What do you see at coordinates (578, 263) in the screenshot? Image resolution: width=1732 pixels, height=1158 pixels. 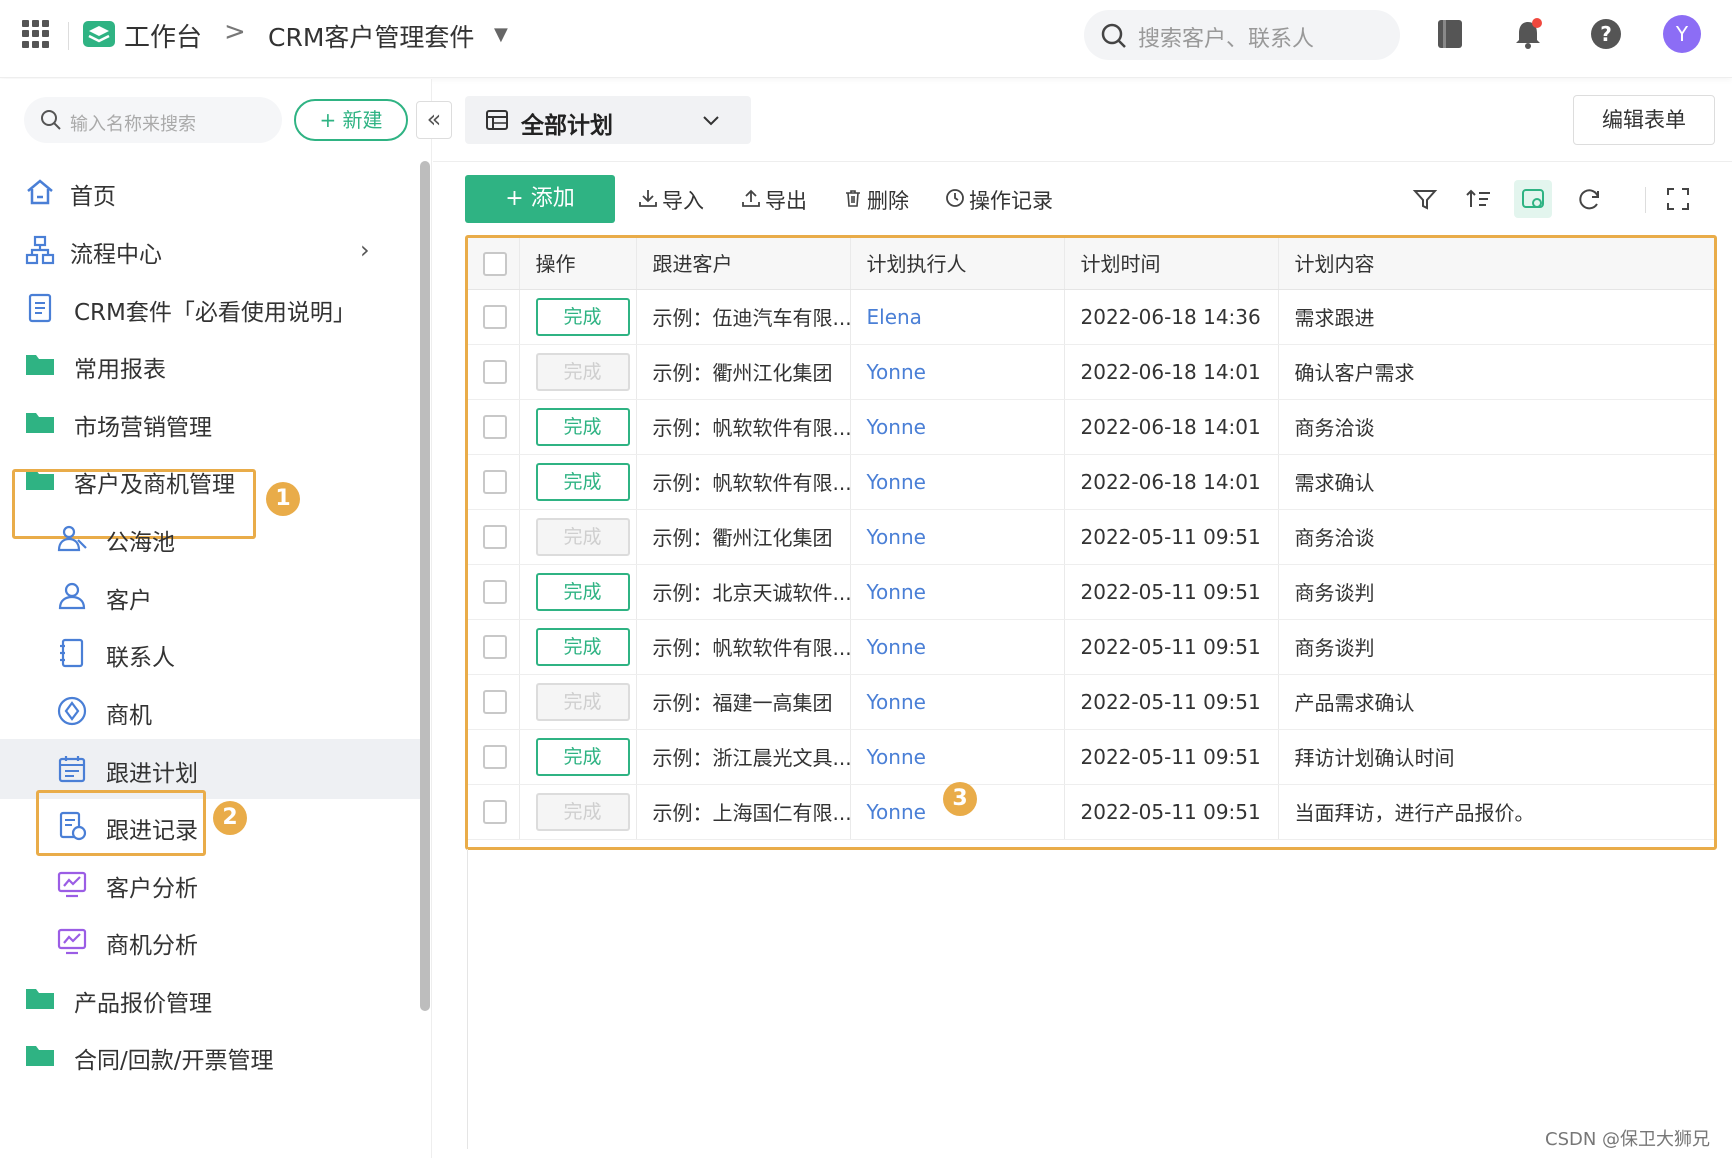 I see `column-header: 操作` at bounding box center [578, 263].